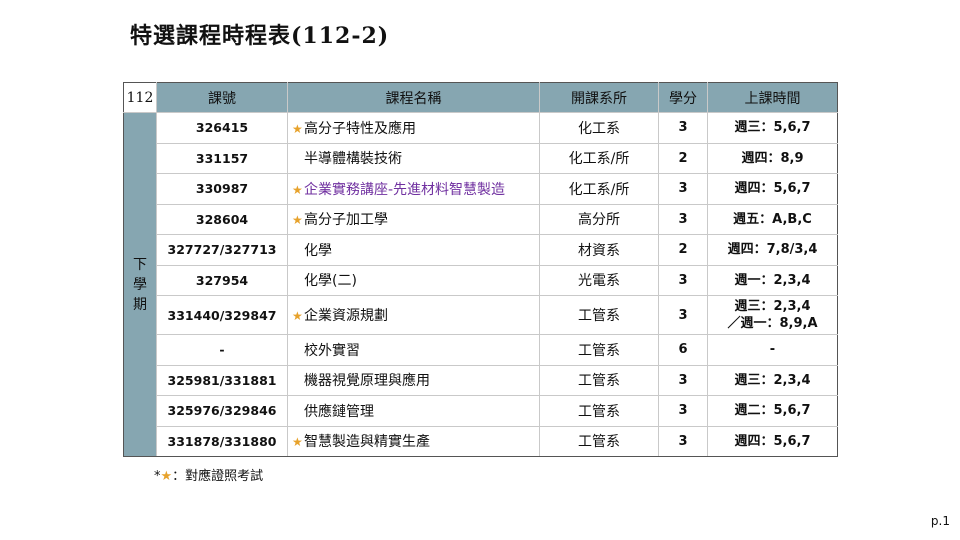 The image size is (960, 540). Describe the element at coordinates (222, 280) in the screenshot. I see `course-code: 327954` at that location.